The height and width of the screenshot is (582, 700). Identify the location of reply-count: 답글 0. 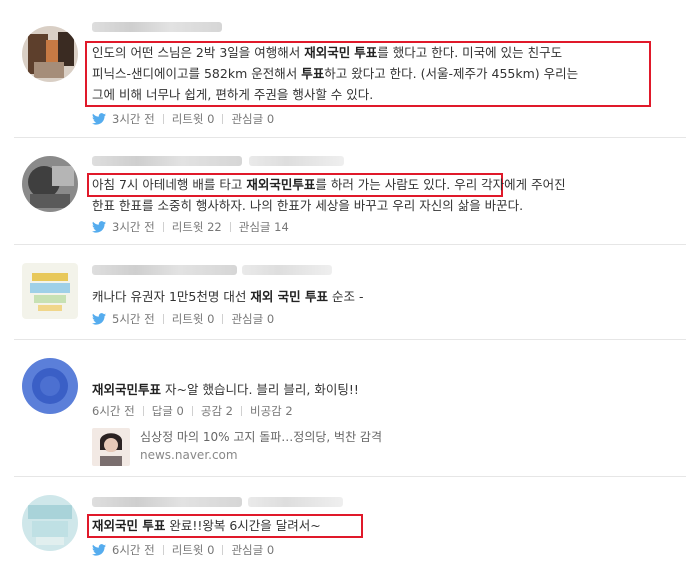
(168, 411).